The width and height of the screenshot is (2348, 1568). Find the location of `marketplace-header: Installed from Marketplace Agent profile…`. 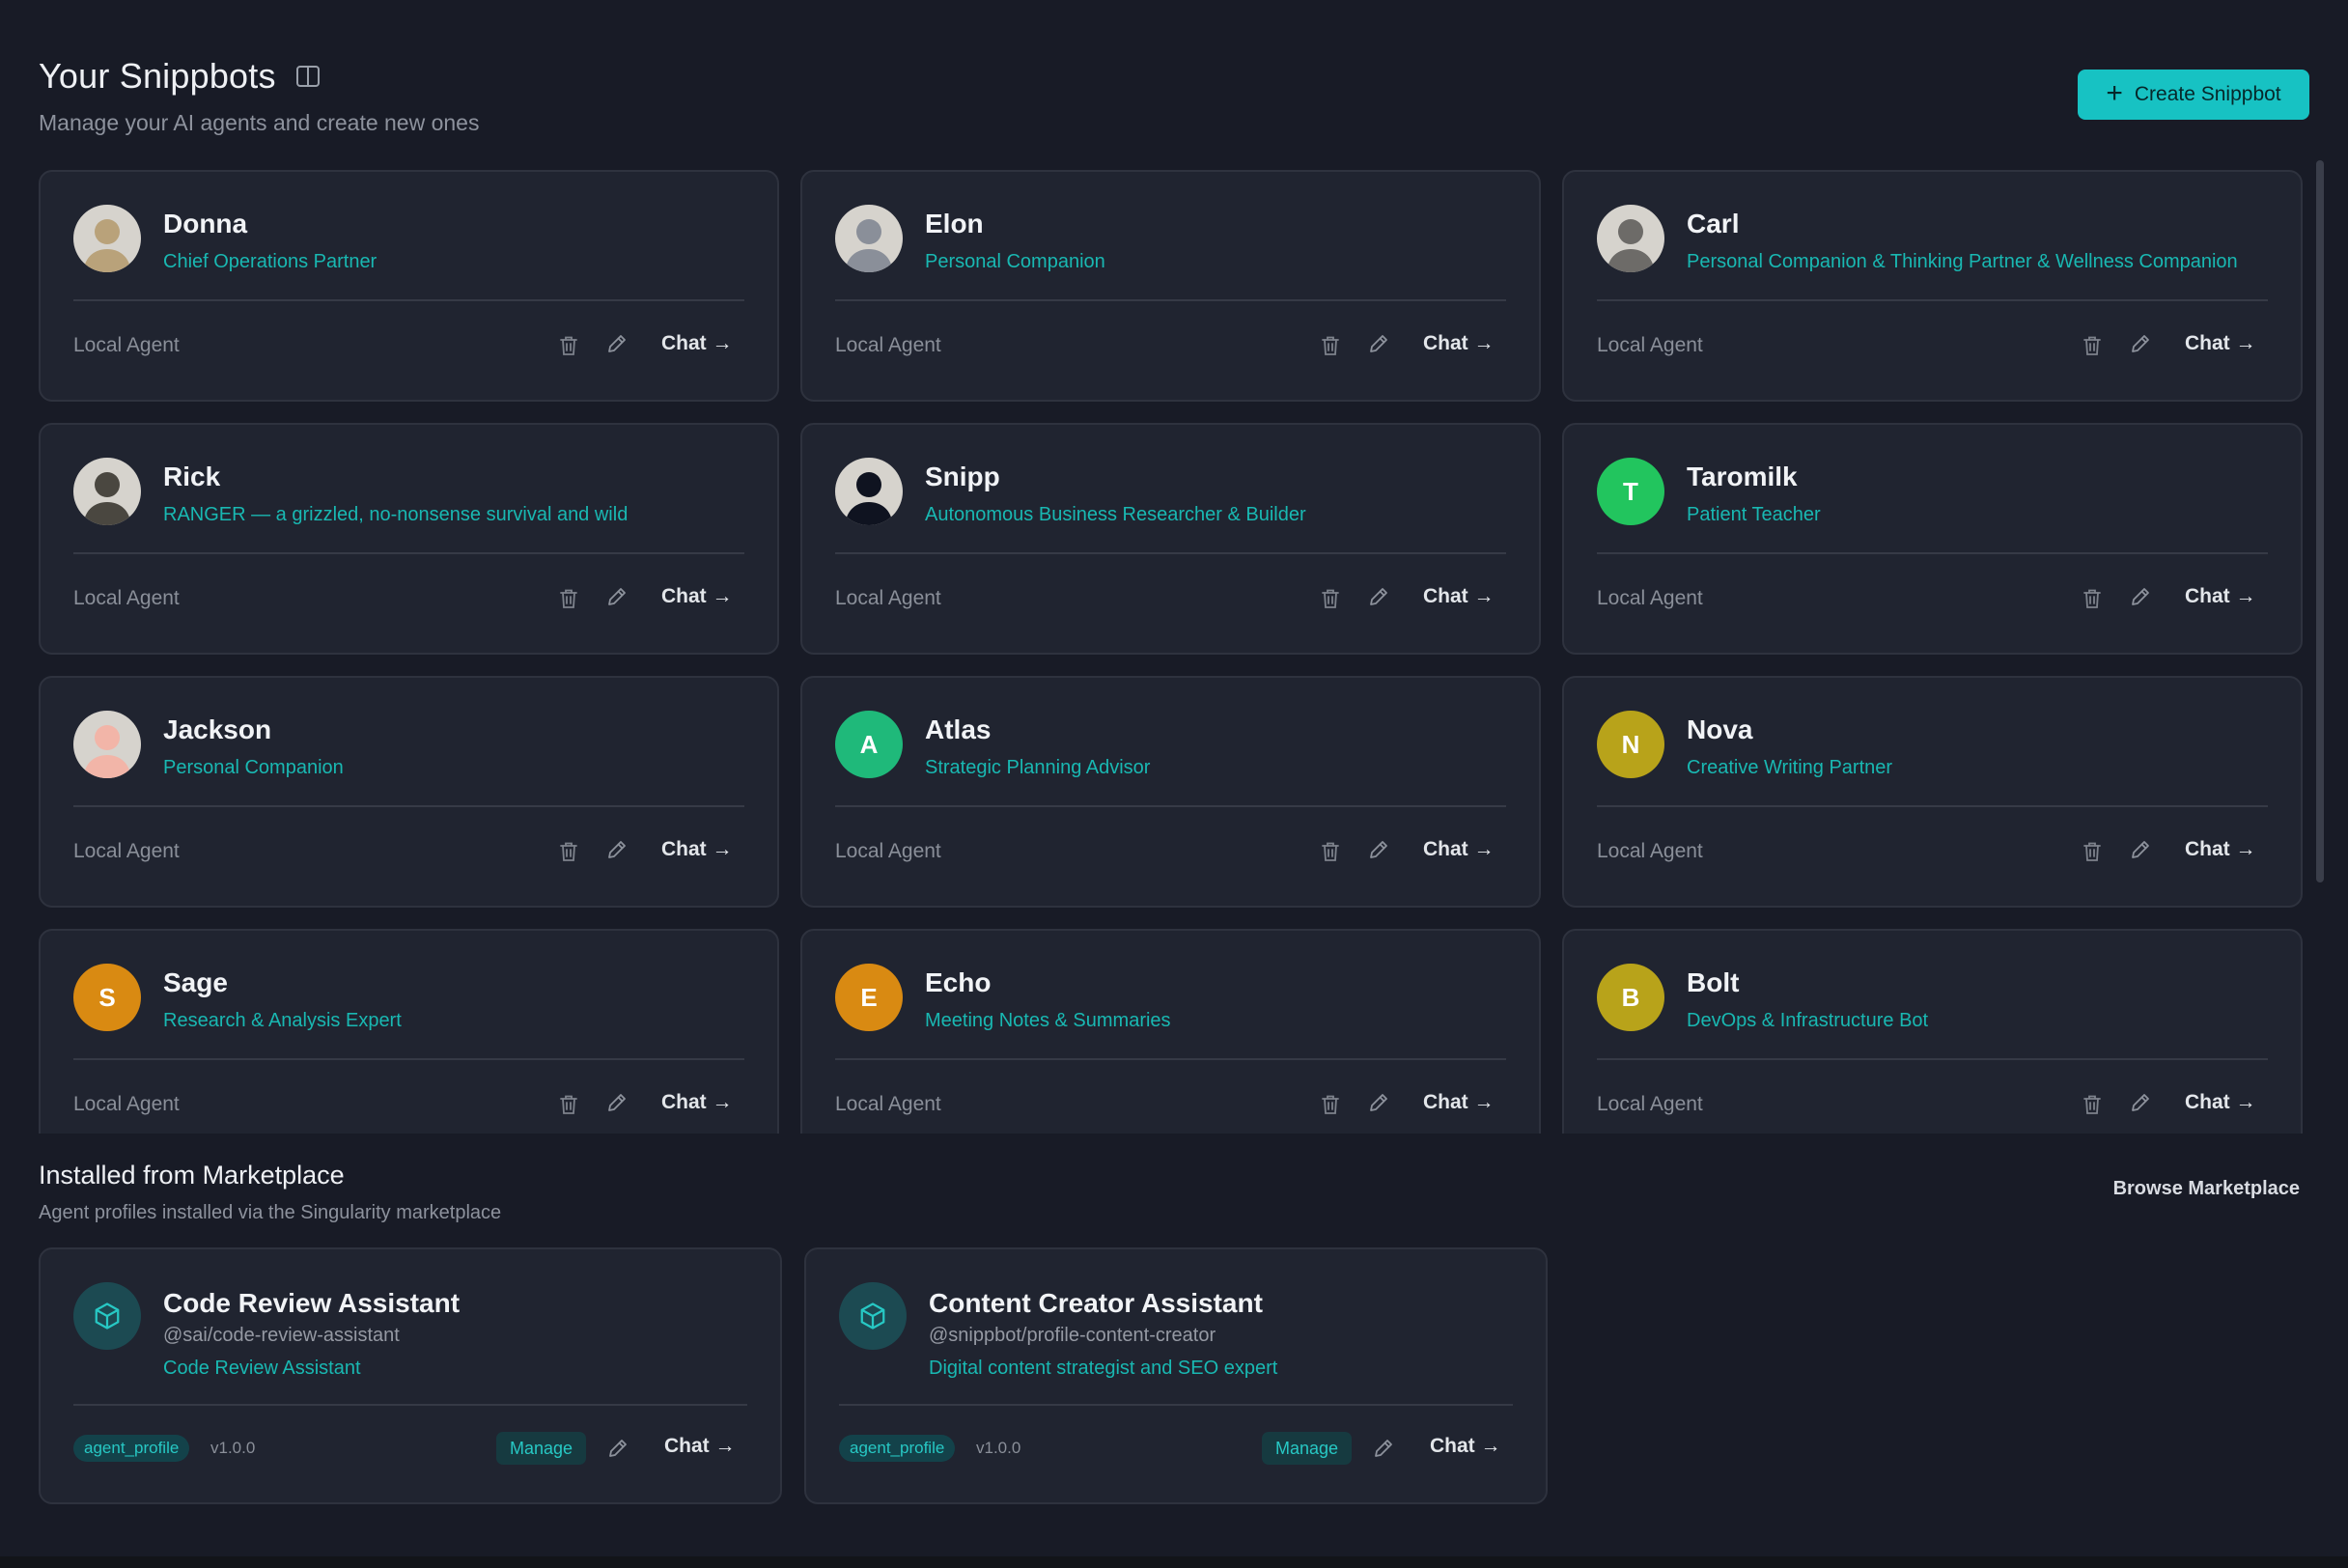

marketplace-header: Installed from Marketplace Agent profile… is located at coordinates (1169, 1192).